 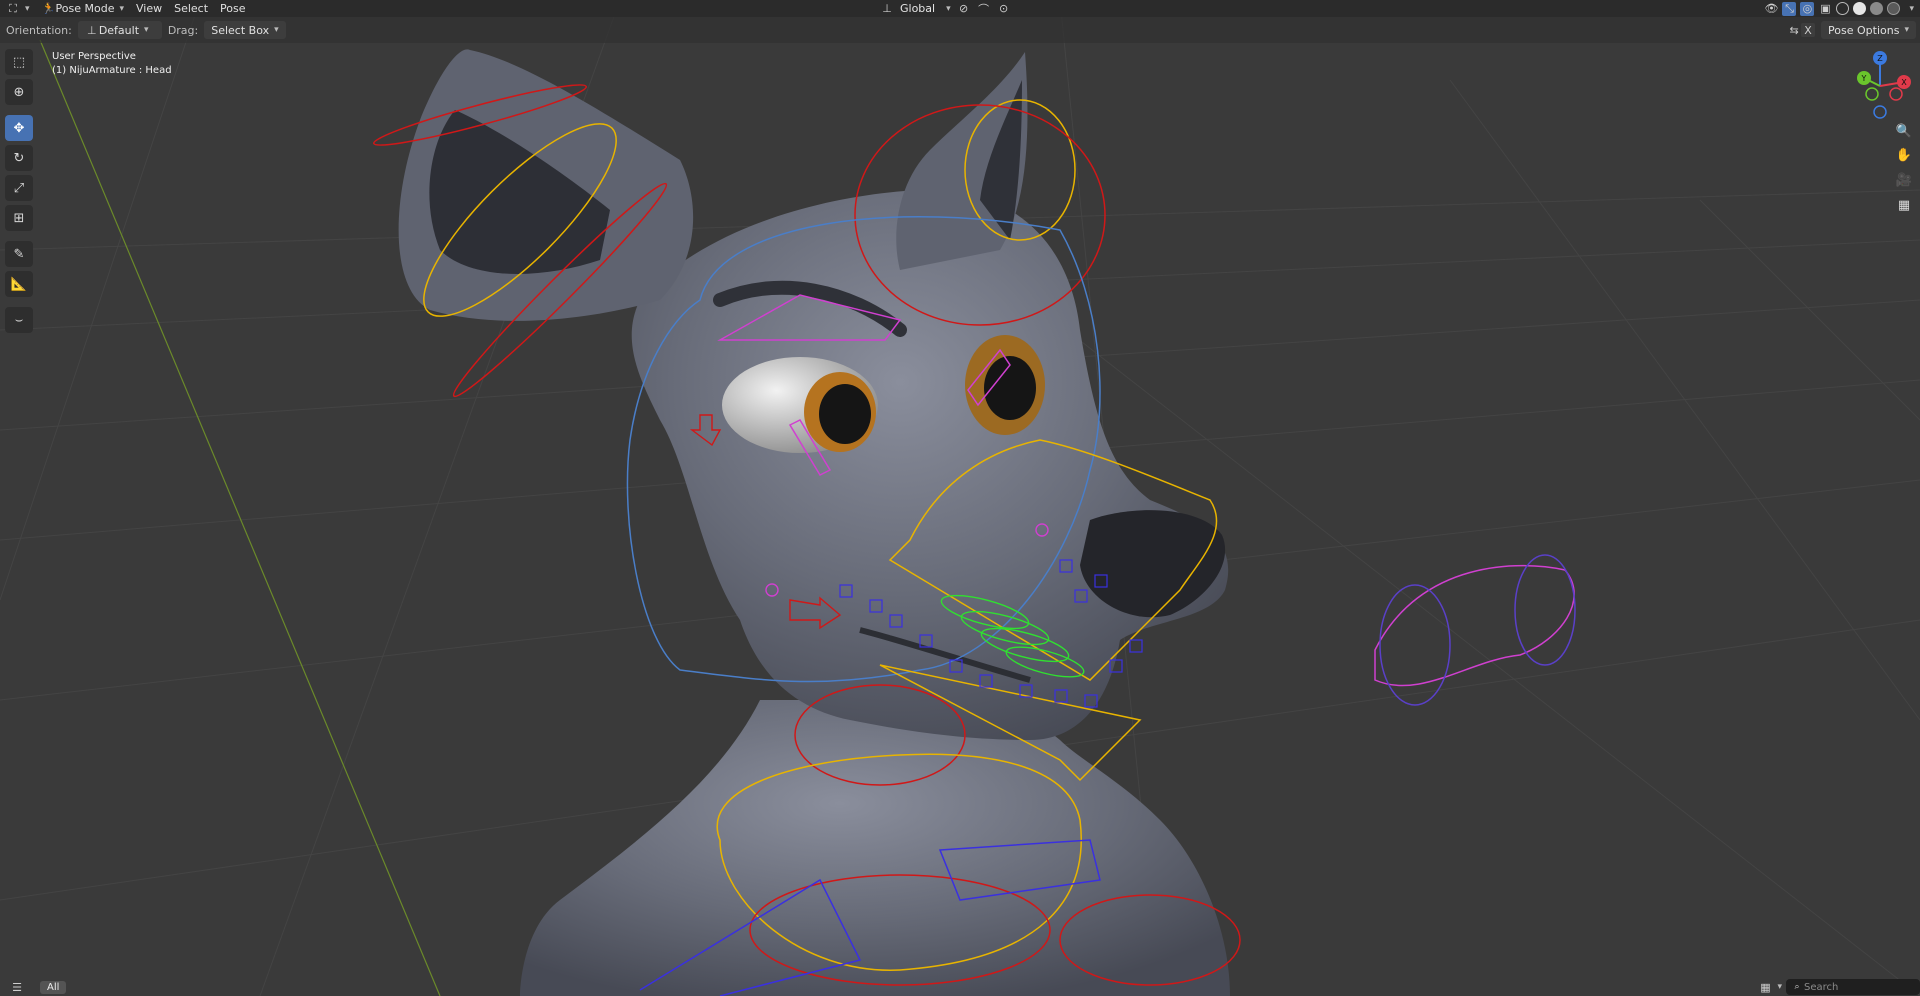 I want to click on tool-transform: ⊞, so click(x=19, y=218).